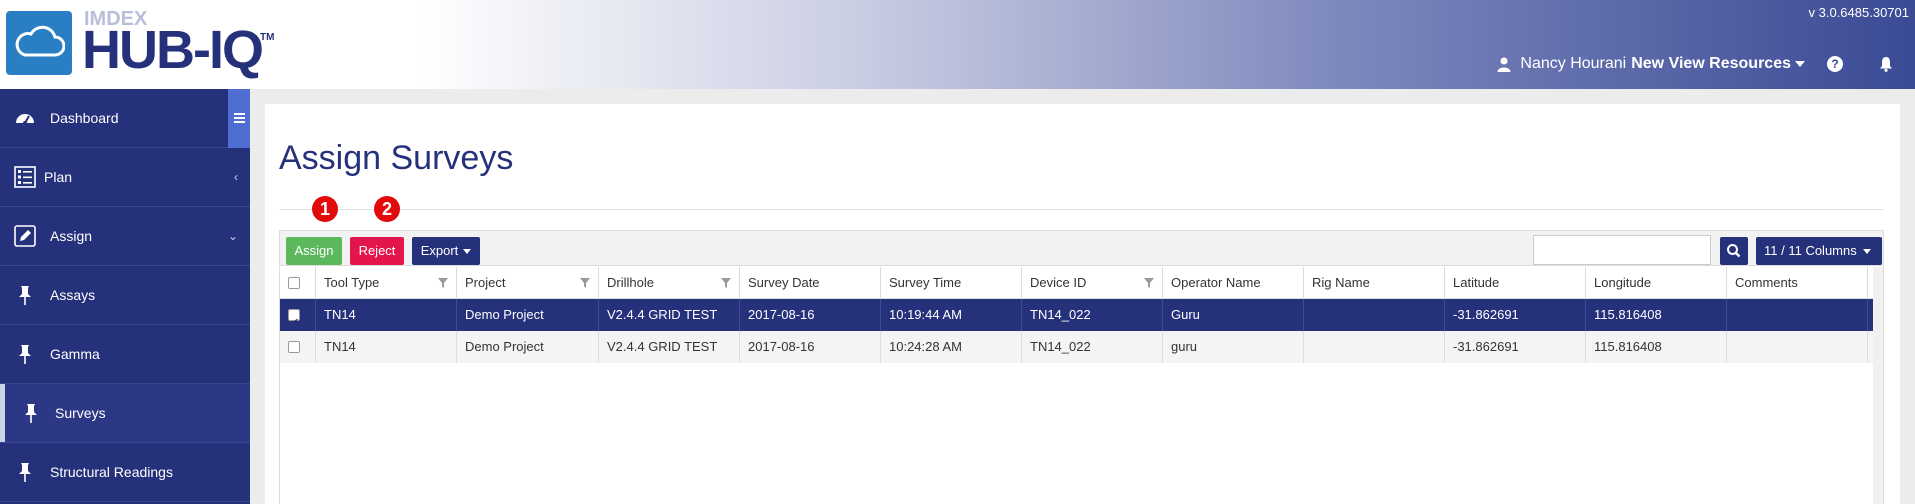  What do you see at coordinates (58, 177) in the screenshot?
I see `sidebar-item-label: Plan` at bounding box center [58, 177].